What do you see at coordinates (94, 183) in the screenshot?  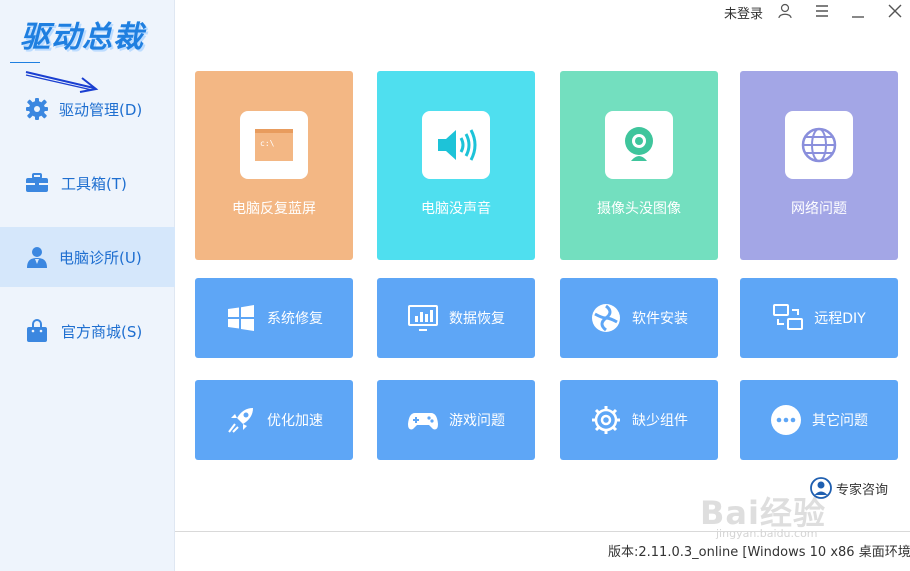 I see `sidebar-item-label: 工具箱(T)` at bounding box center [94, 183].